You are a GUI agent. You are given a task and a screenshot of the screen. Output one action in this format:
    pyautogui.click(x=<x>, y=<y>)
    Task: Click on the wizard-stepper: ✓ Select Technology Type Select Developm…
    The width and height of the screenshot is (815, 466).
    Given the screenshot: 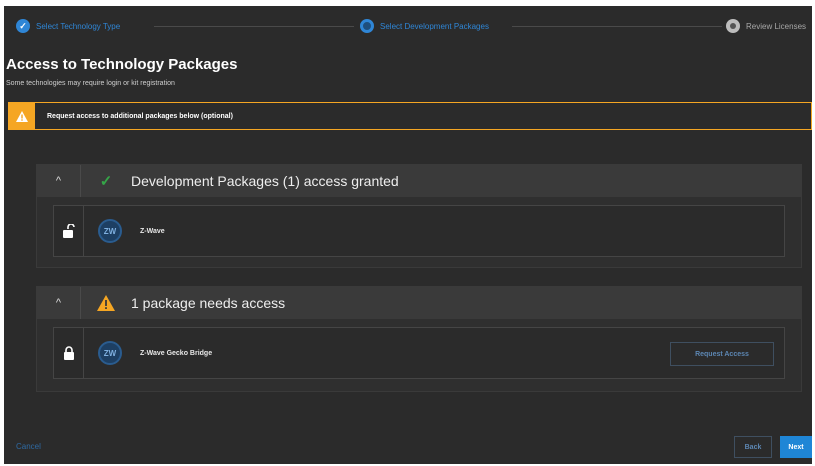 What is the action you would take?
    pyautogui.click(x=408, y=26)
    